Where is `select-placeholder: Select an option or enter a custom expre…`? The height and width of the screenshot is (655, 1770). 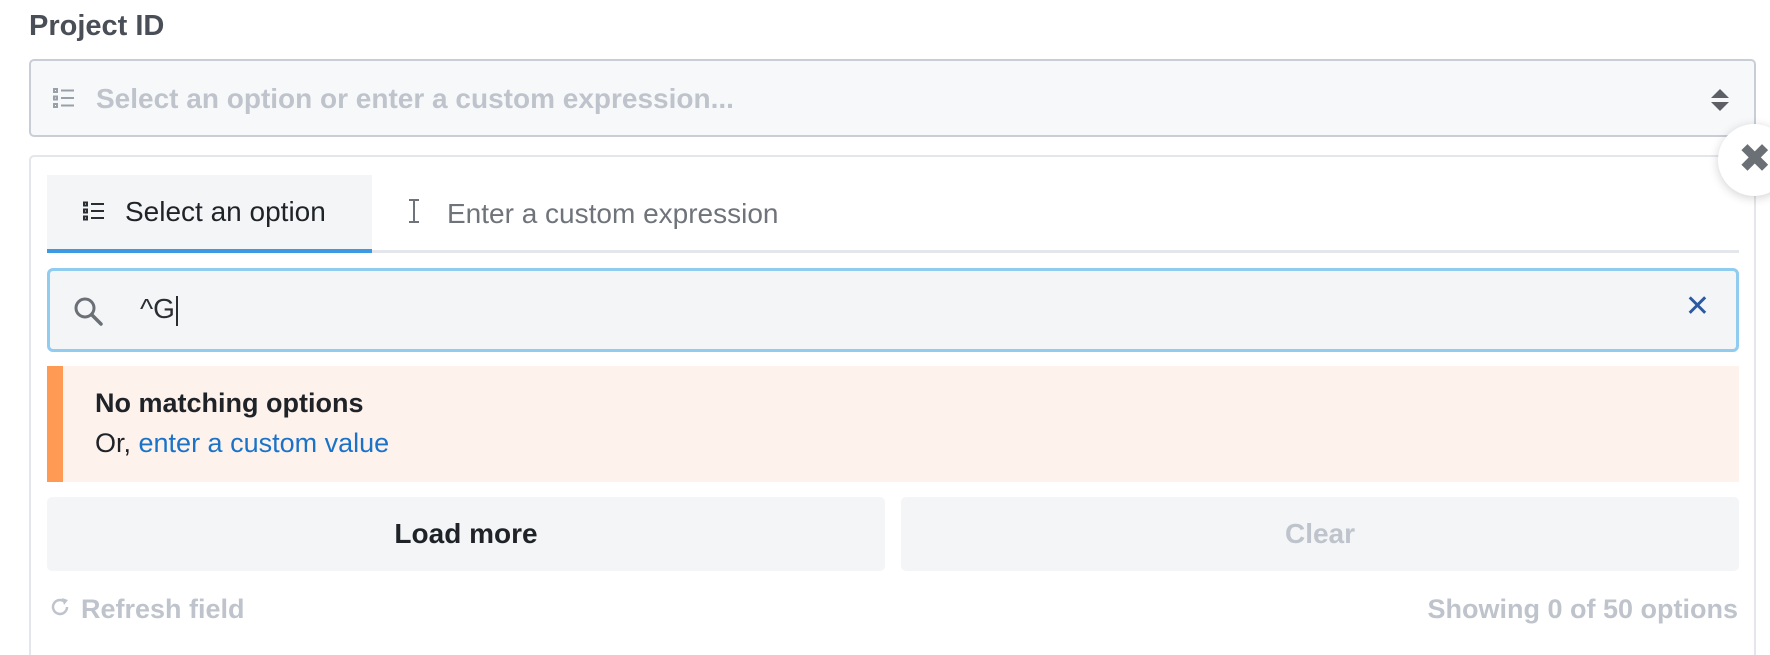 select-placeholder: Select an option or enter a custom expre… is located at coordinates (415, 98).